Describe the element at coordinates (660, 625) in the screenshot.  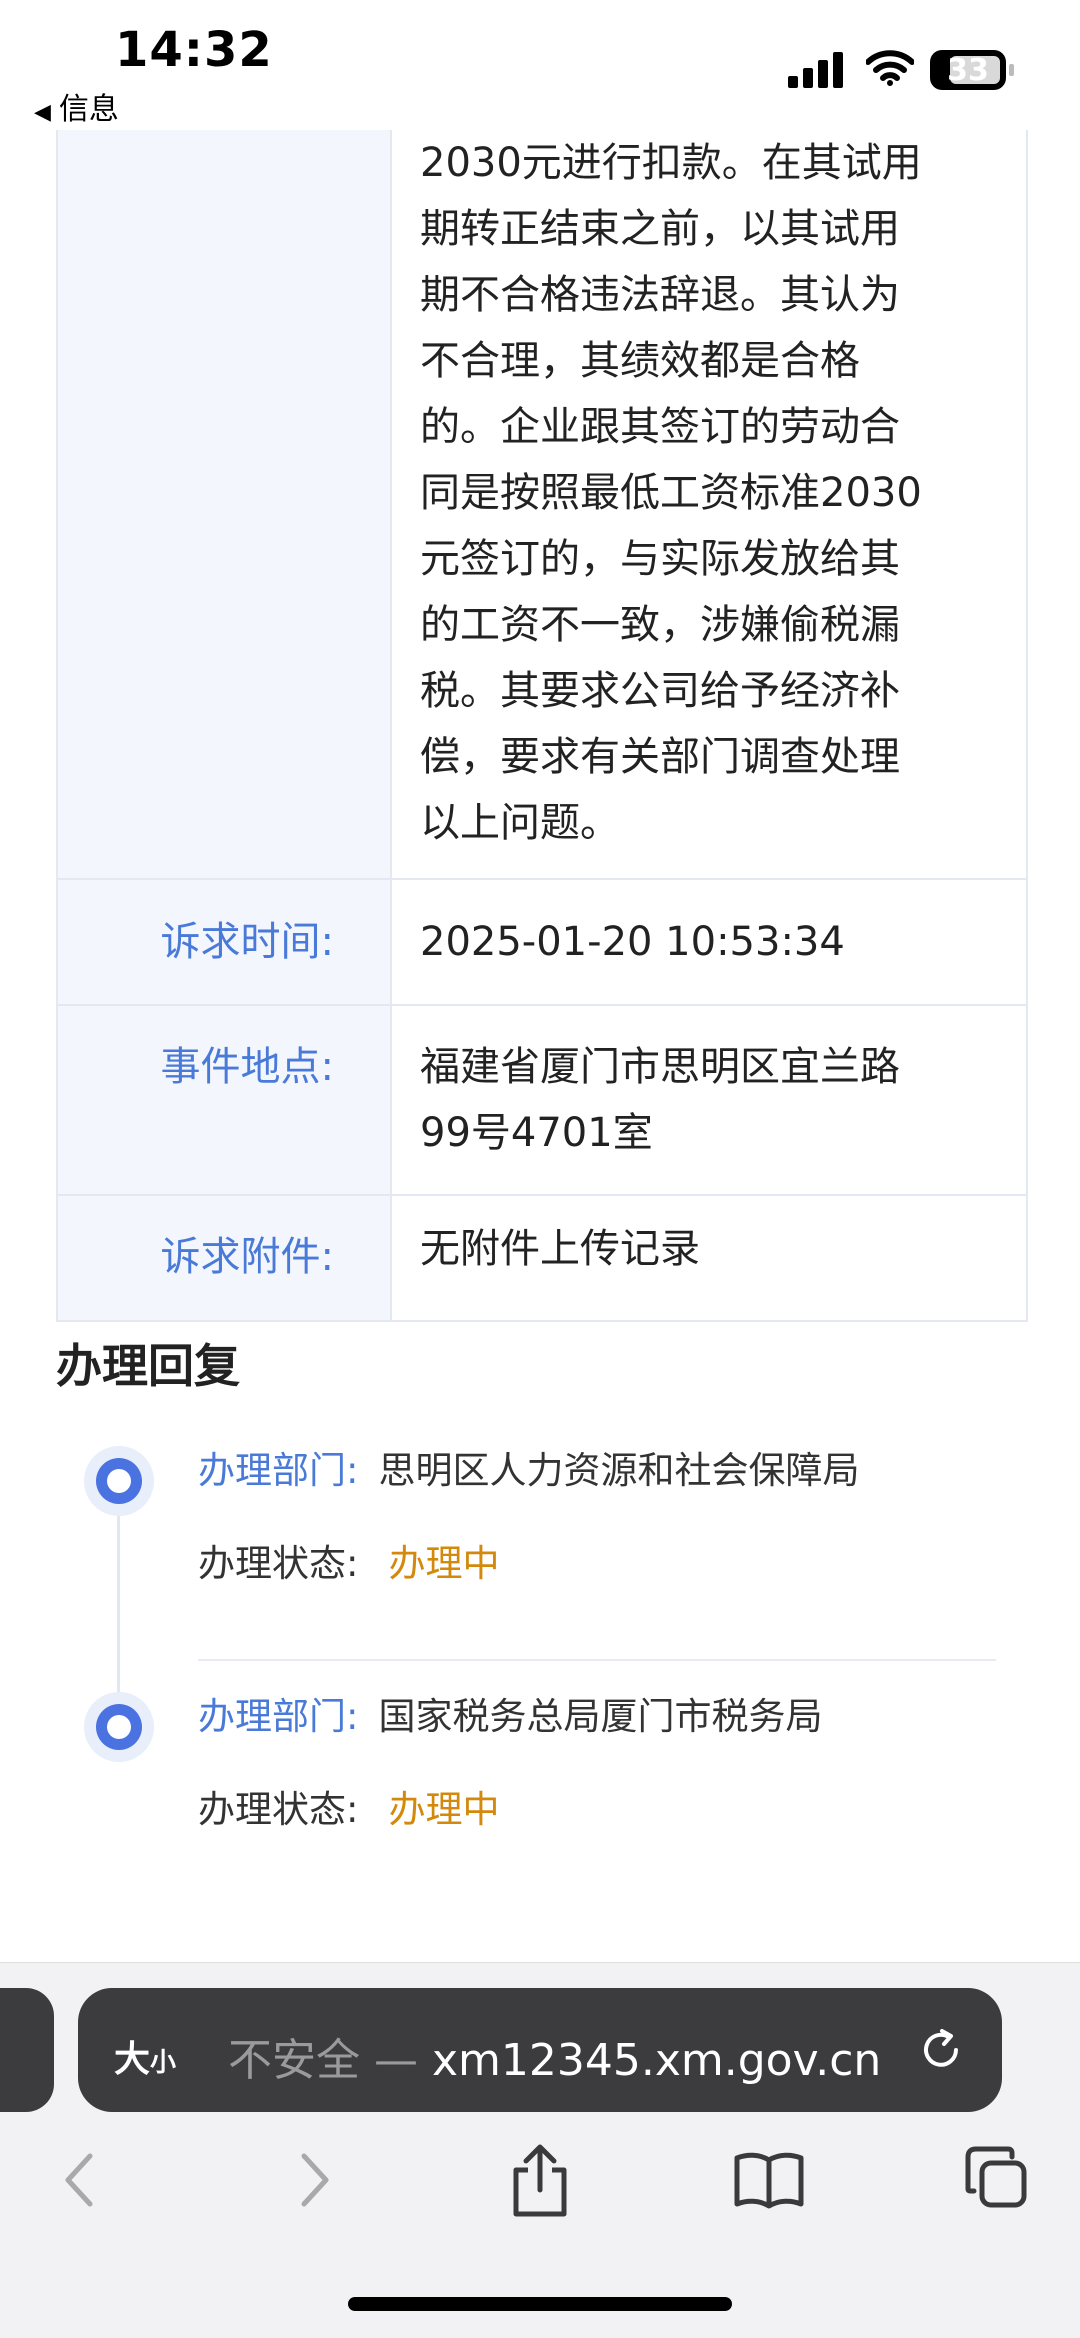
I see `content-line: 的工资不一致，涉嫌偷税漏` at that location.